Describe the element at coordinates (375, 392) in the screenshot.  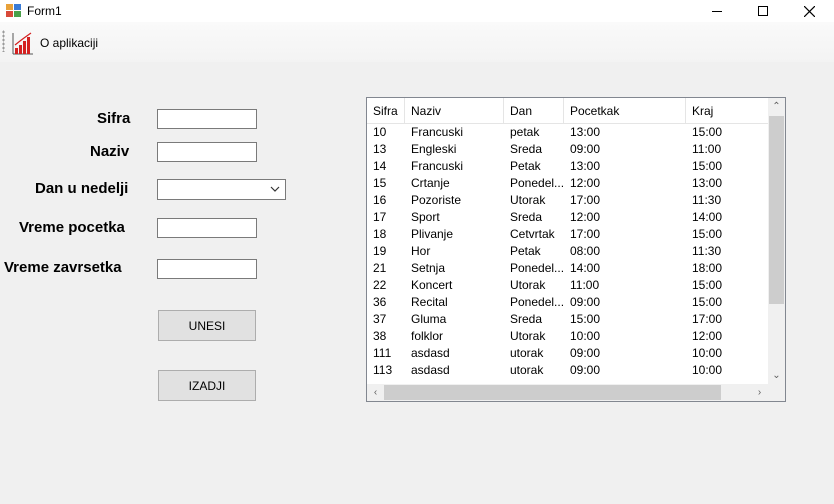
I see `scroll-left-icon: ‹` at that location.